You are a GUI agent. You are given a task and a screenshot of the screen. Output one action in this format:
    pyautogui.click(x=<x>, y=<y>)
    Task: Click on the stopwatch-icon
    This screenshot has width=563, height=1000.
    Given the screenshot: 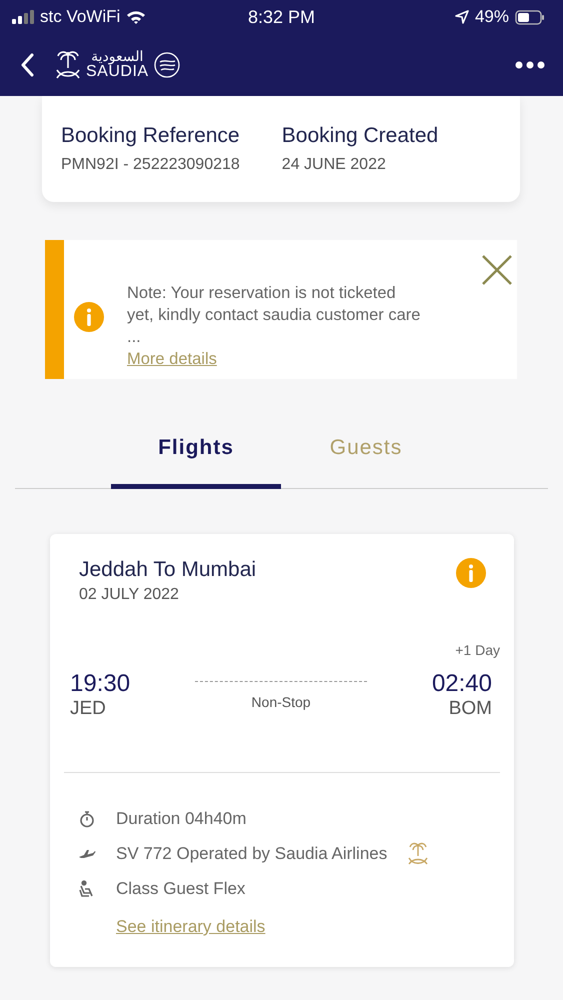 What is the action you would take?
    pyautogui.click(x=87, y=819)
    